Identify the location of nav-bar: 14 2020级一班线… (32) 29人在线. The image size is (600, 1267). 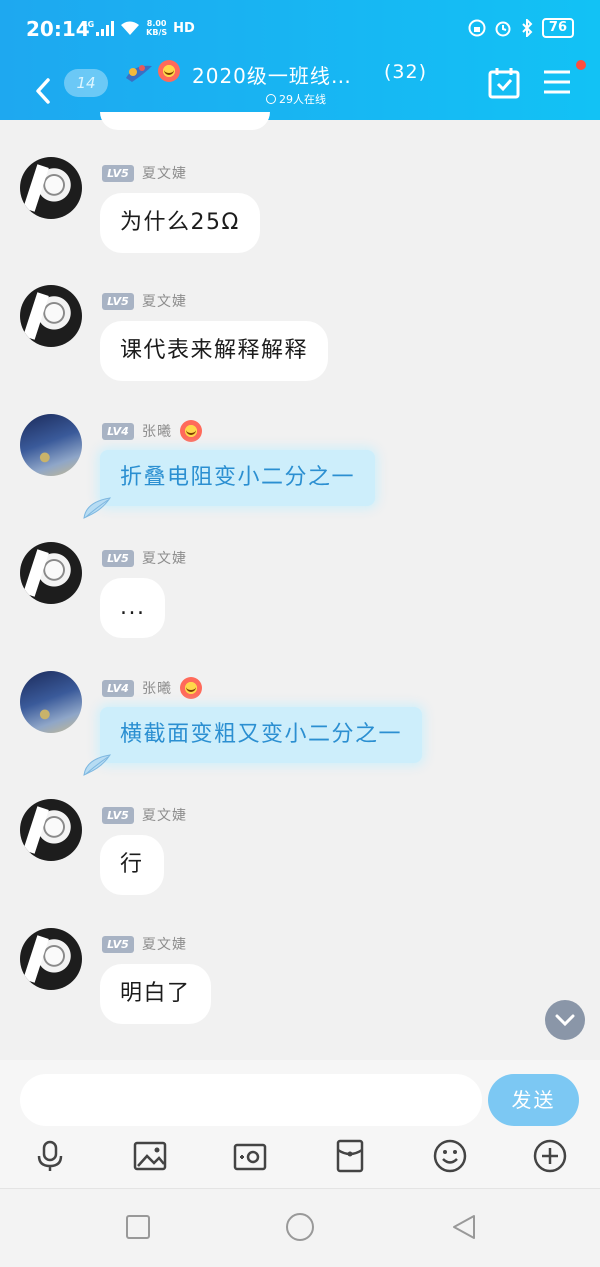
(300, 90).